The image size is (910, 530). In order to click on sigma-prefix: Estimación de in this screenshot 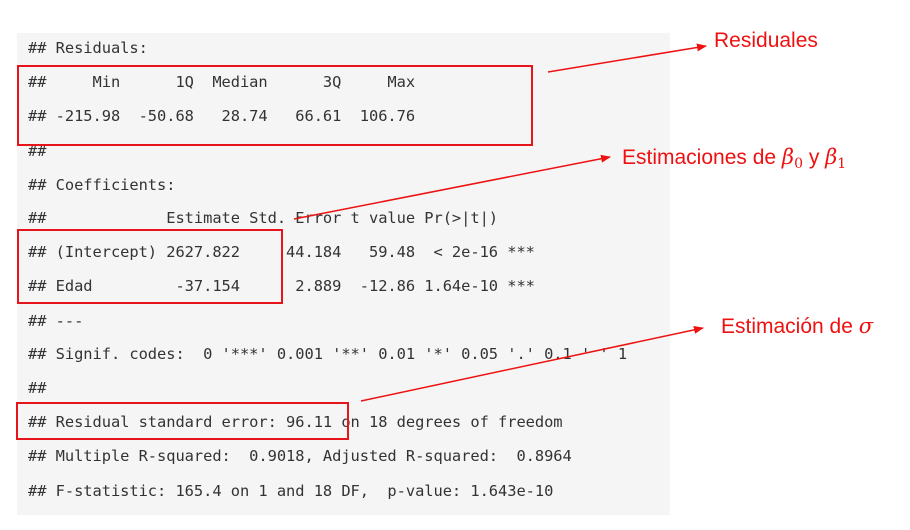, I will do `click(790, 326)`.